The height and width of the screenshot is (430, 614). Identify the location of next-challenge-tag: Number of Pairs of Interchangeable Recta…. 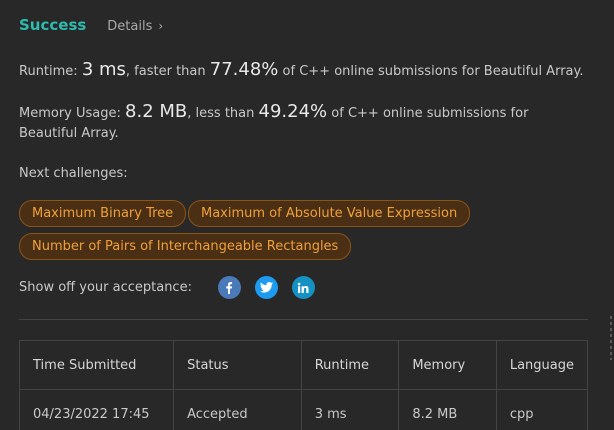
(185, 246).